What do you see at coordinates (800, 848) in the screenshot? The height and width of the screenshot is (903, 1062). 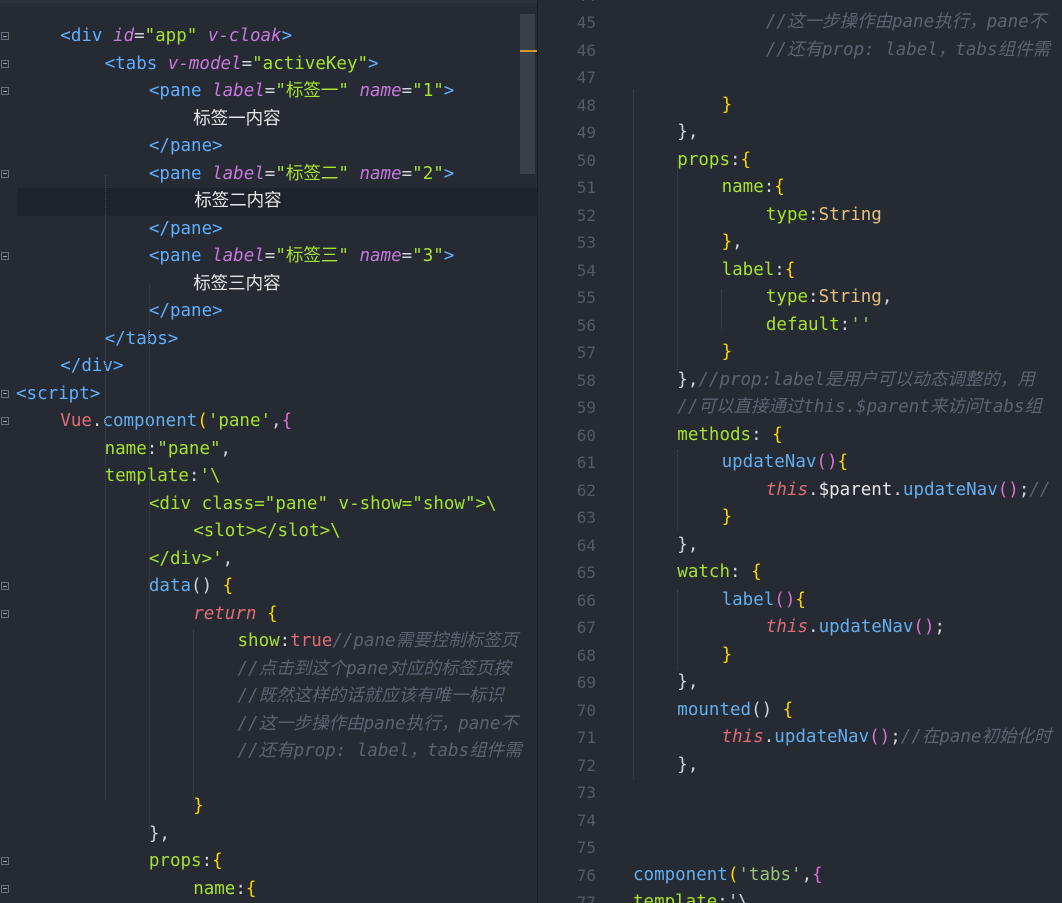 I see `code-line: 75` at bounding box center [800, 848].